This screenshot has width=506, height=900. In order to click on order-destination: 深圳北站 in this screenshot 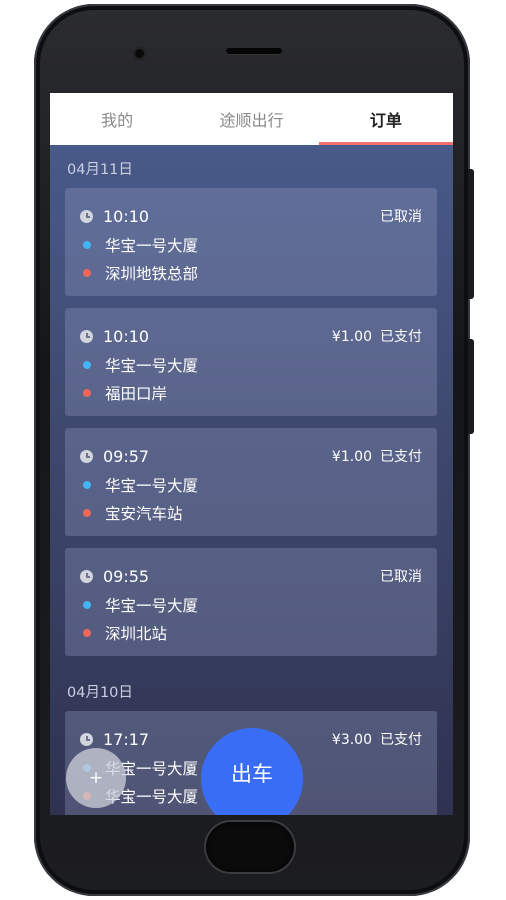, I will do `click(136, 634)`.